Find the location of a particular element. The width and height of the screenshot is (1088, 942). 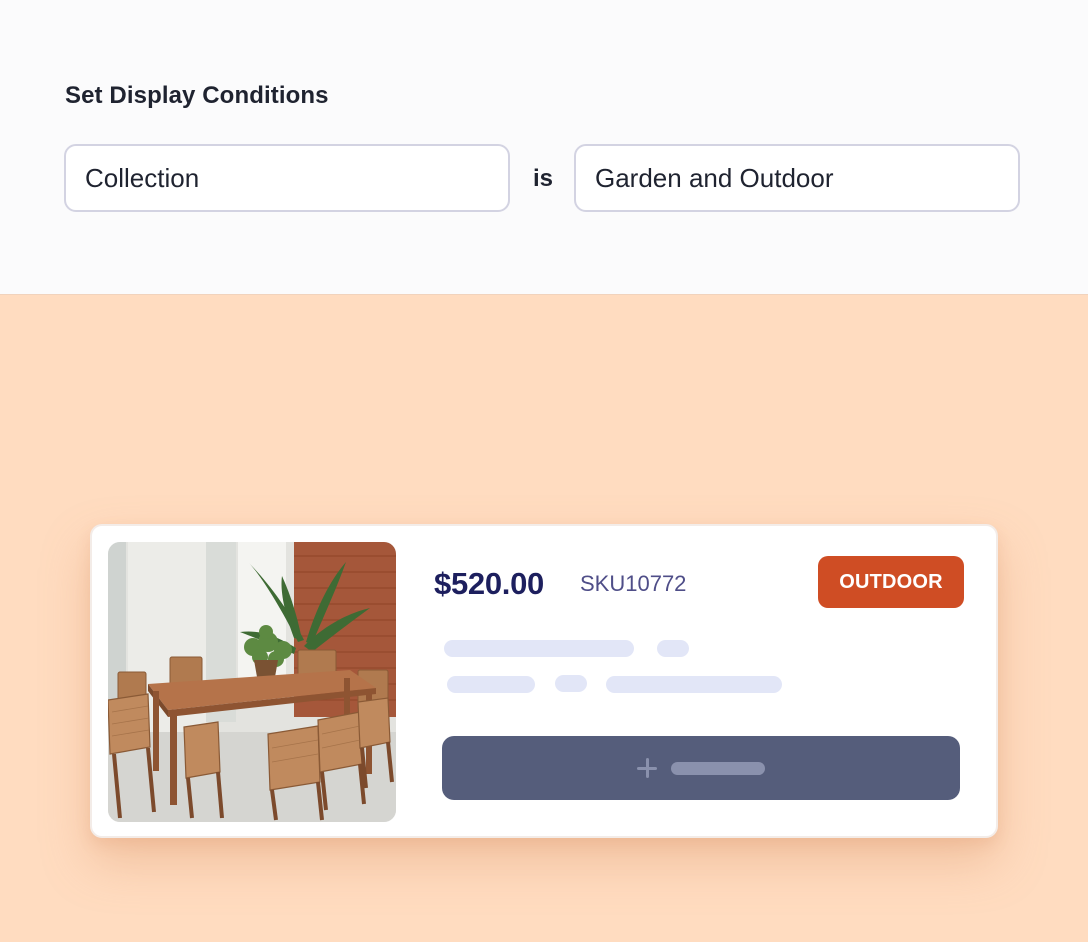

product-image is located at coordinates (252, 682).